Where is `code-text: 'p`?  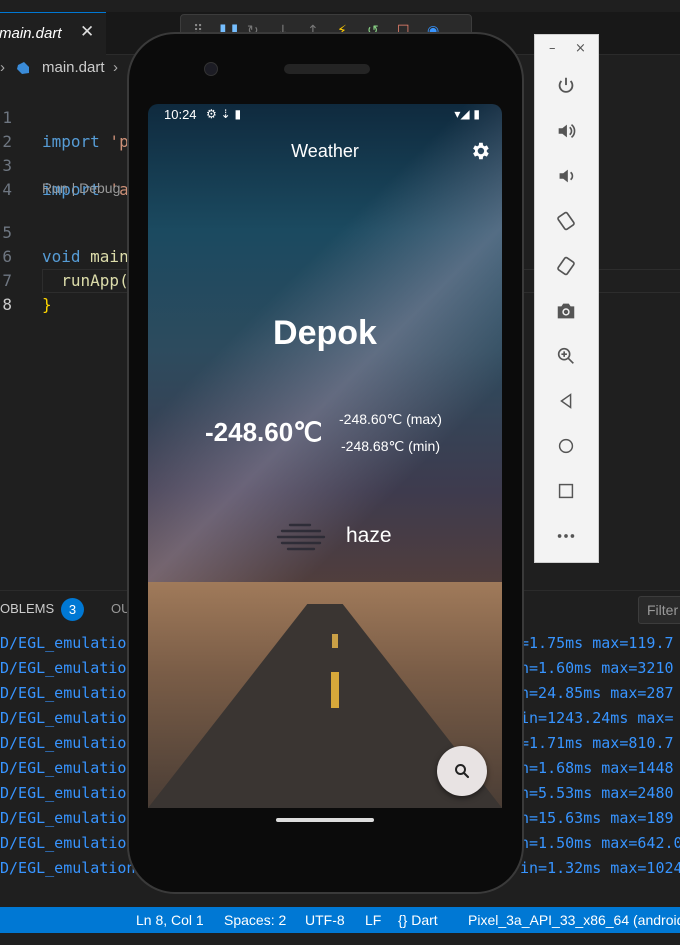
code-text: 'p is located at coordinates (114, 141).